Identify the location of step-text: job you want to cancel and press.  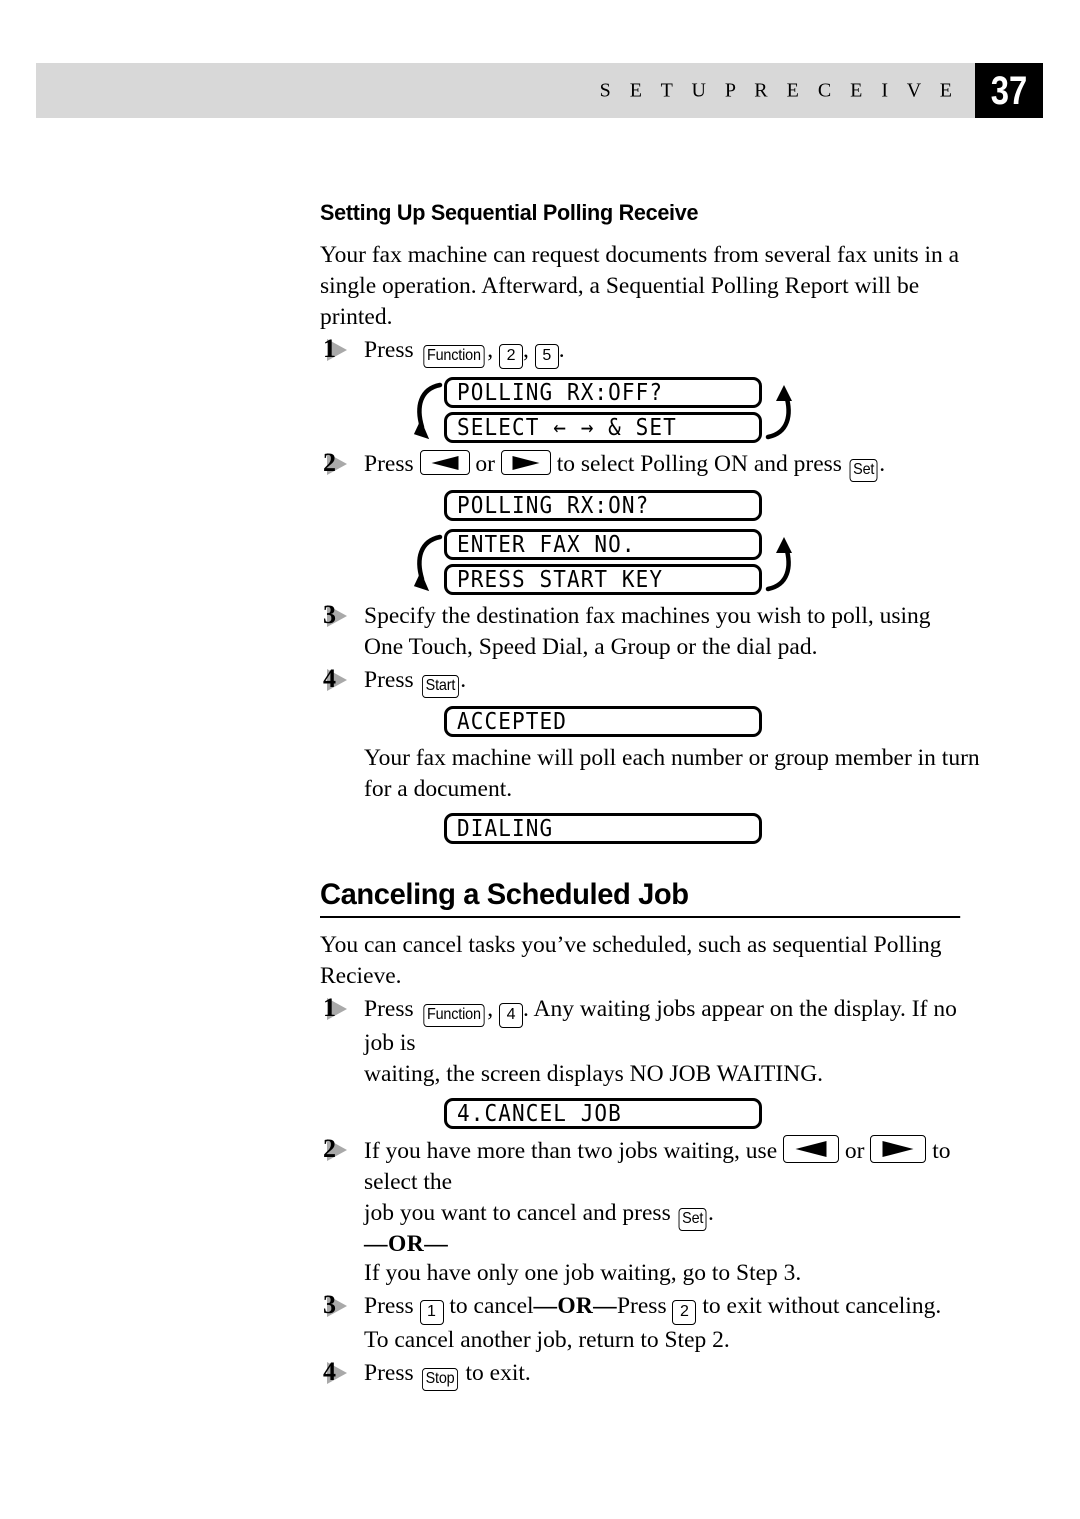
(517, 1213).